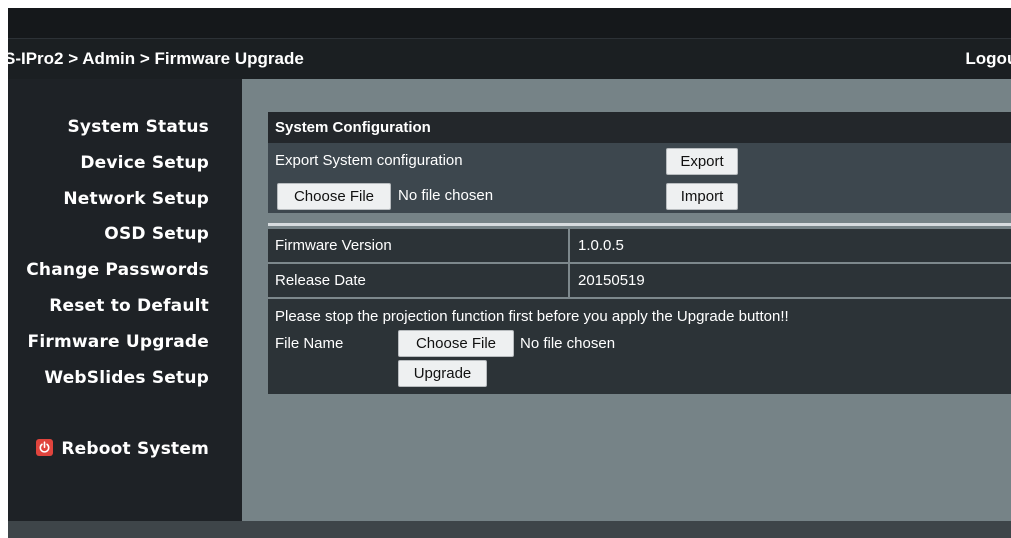 This screenshot has height=538, width=1011. Describe the element at coordinates (118, 342) in the screenshot. I see `sidebar-item-firmware-upgrade: Firmware Upgrade` at that location.